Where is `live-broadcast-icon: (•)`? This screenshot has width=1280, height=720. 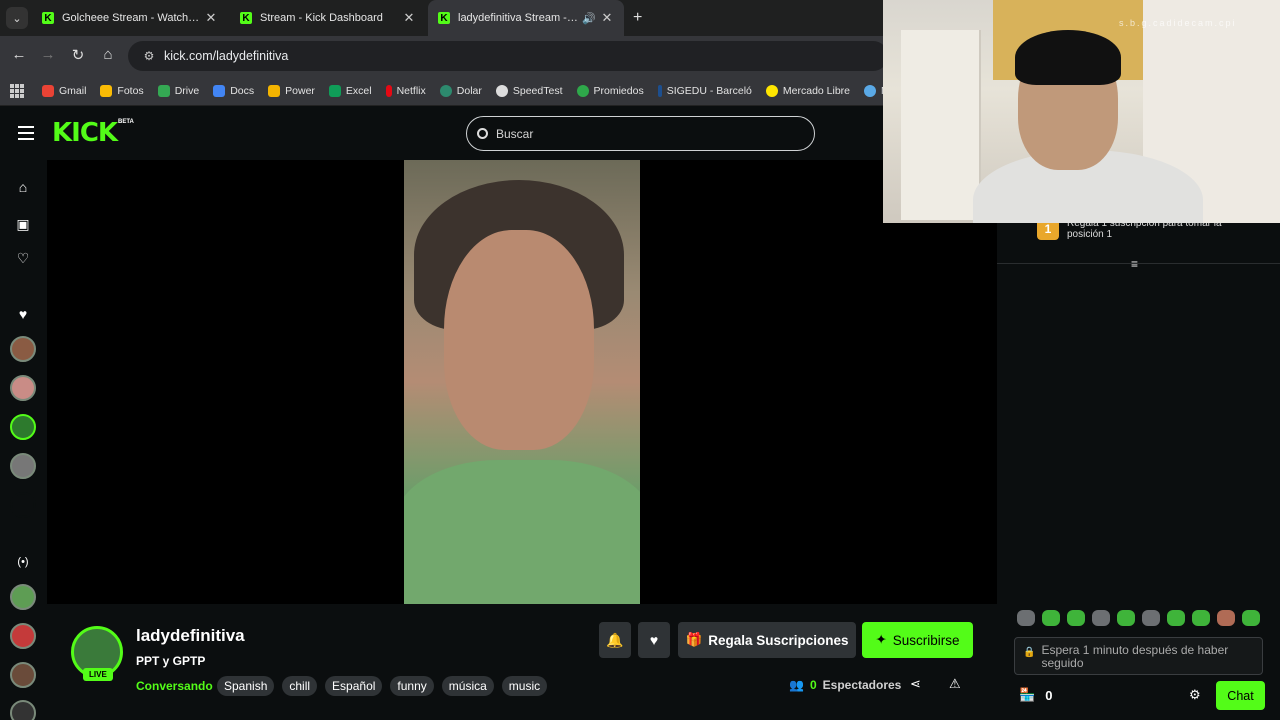 live-broadcast-icon: (•) is located at coordinates (23, 562).